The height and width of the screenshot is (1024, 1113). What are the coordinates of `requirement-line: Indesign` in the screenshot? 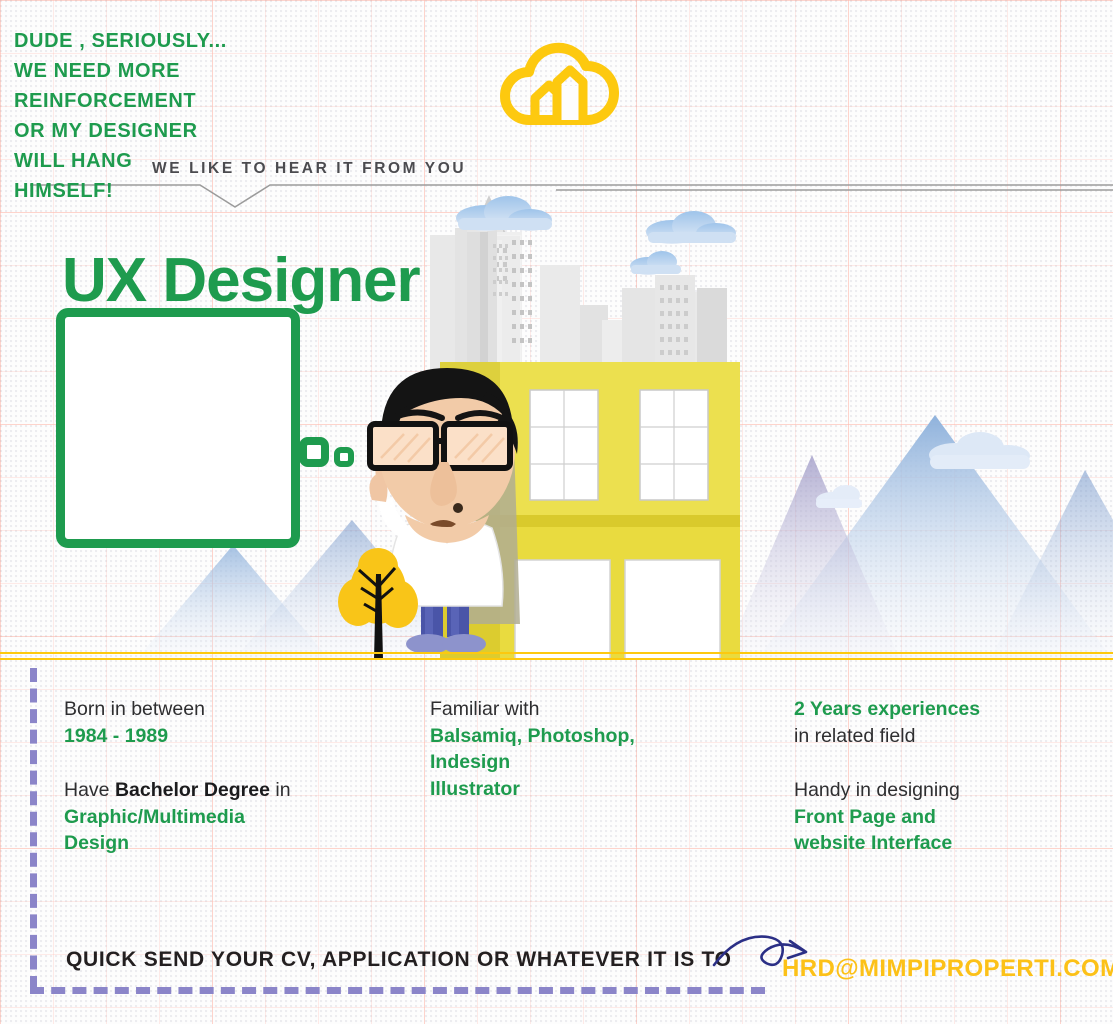 It's located at (470, 762).